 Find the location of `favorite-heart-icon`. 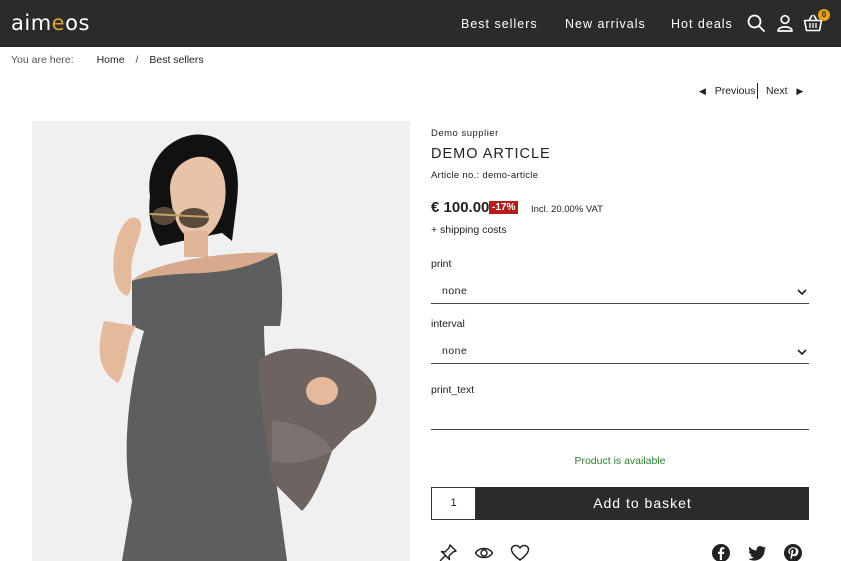

favorite-heart-icon is located at coordinates (520, 552).